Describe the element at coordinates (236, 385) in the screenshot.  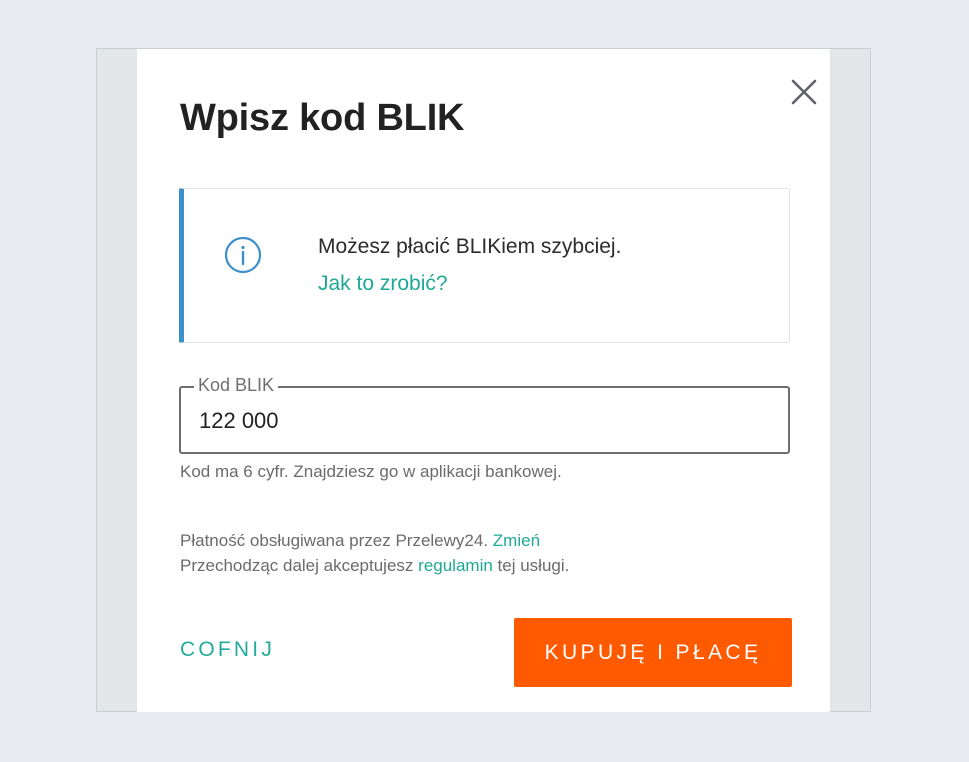
I see `blik-code-label: Kod BLIK` at that location.